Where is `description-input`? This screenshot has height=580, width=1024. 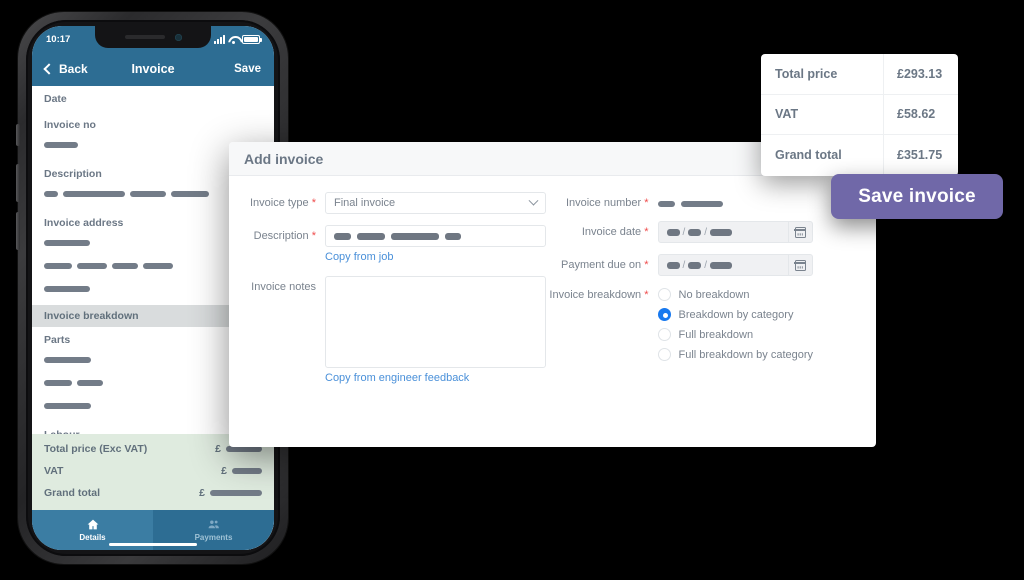 description-input is located at coordinates (435, 236).